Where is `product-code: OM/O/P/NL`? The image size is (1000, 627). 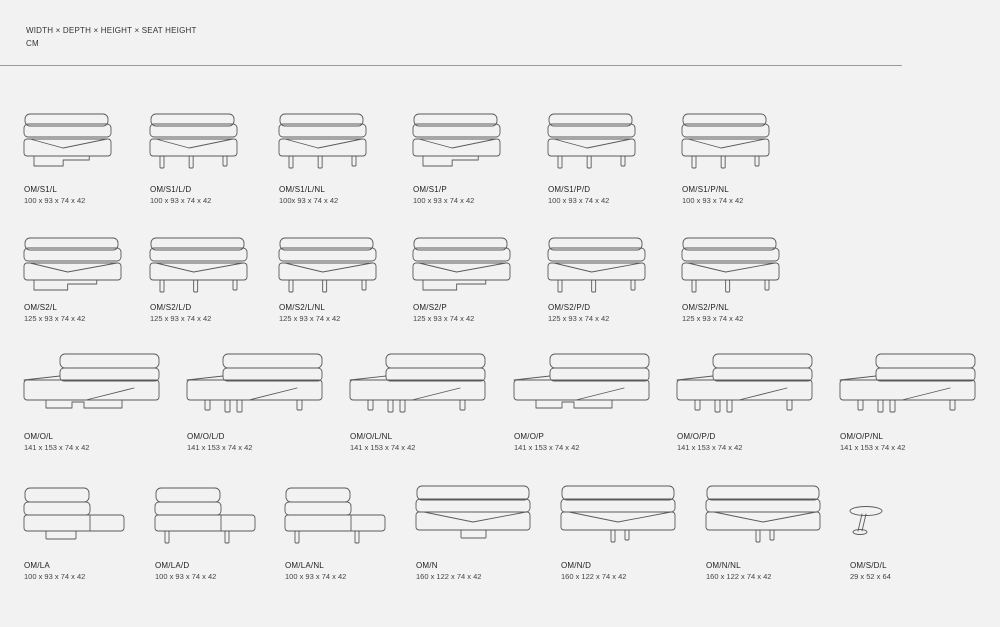 product-code: OM/O/P/NL is located at coordinates (862, 436).